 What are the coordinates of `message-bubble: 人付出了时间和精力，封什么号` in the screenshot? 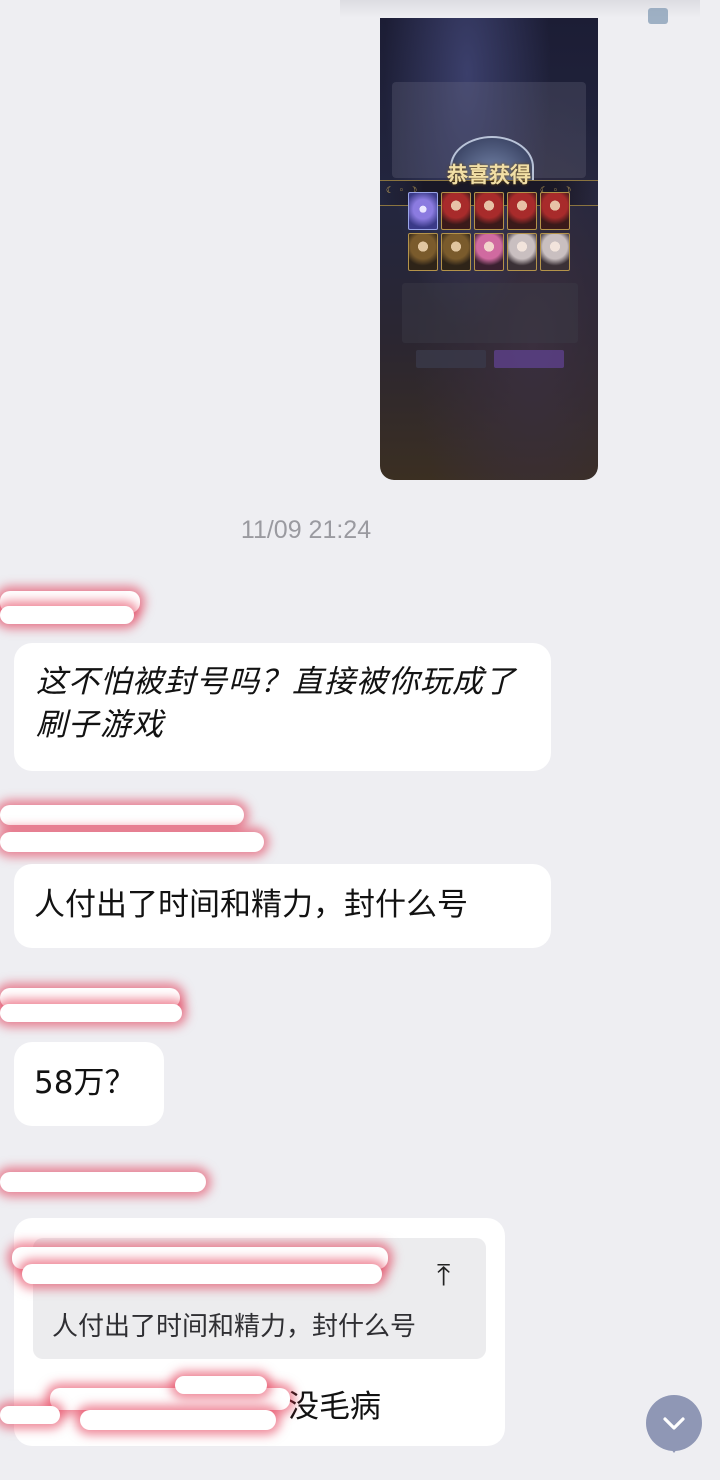 It's located at (282, 906).